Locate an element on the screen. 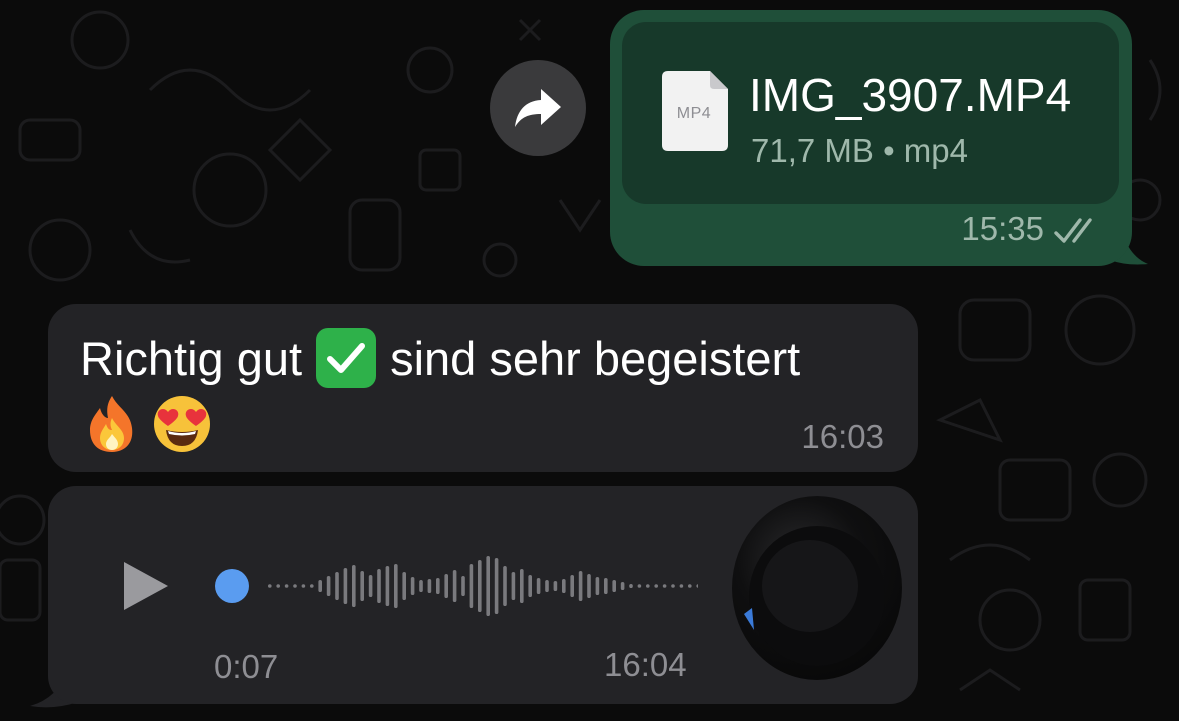 Image resolution: width=1179 pixels, height=721 pixels. check-mark-emoji-icon is located at coordinates (346, 358).